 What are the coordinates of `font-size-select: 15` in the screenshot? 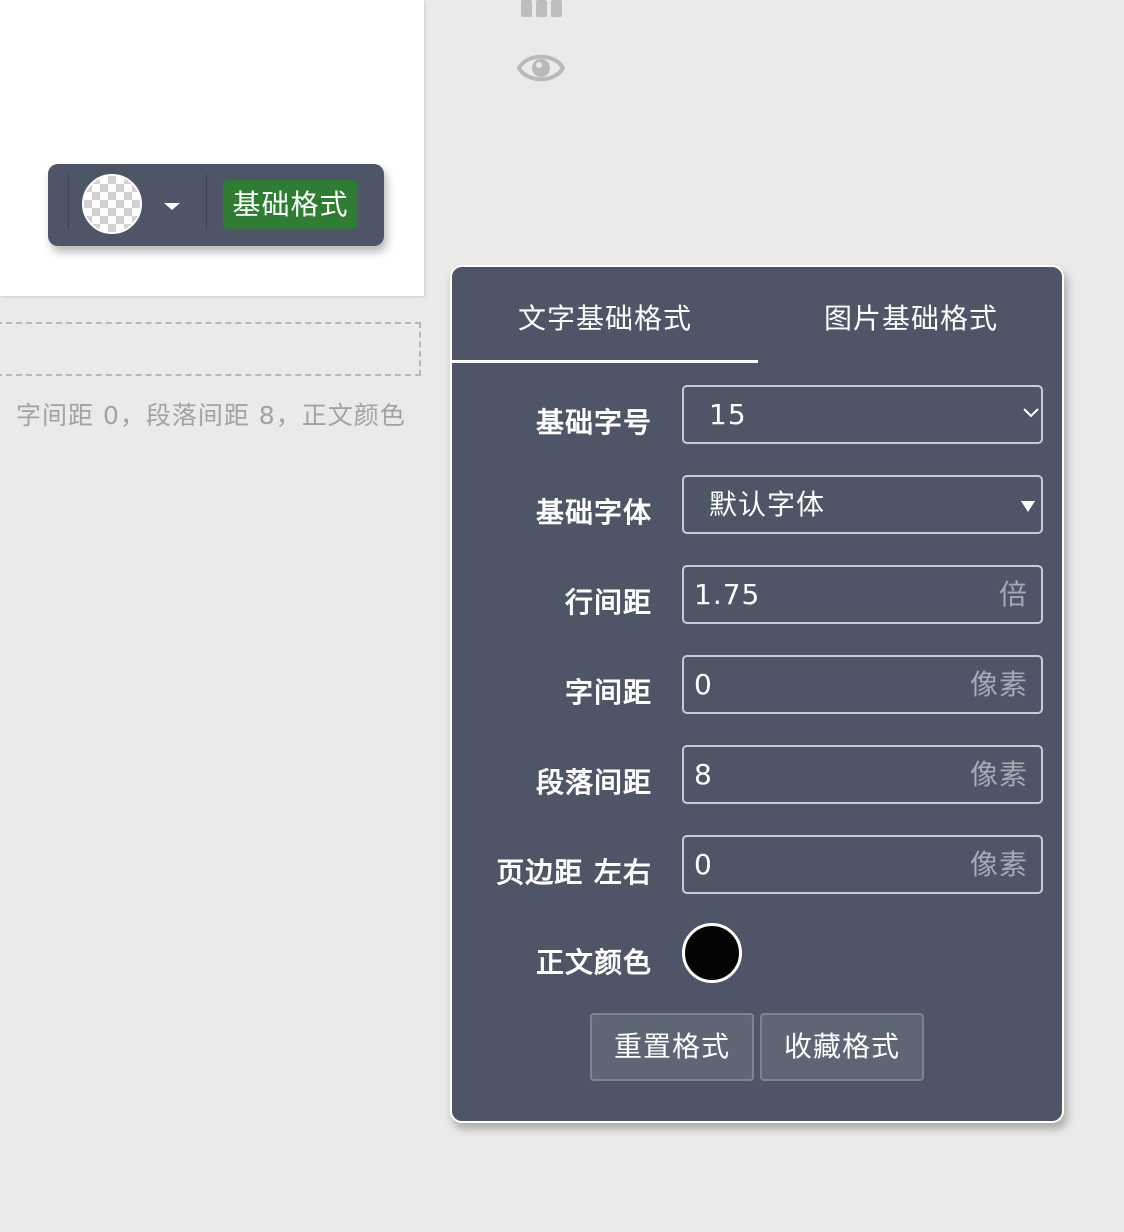 It's located at (862, 414).